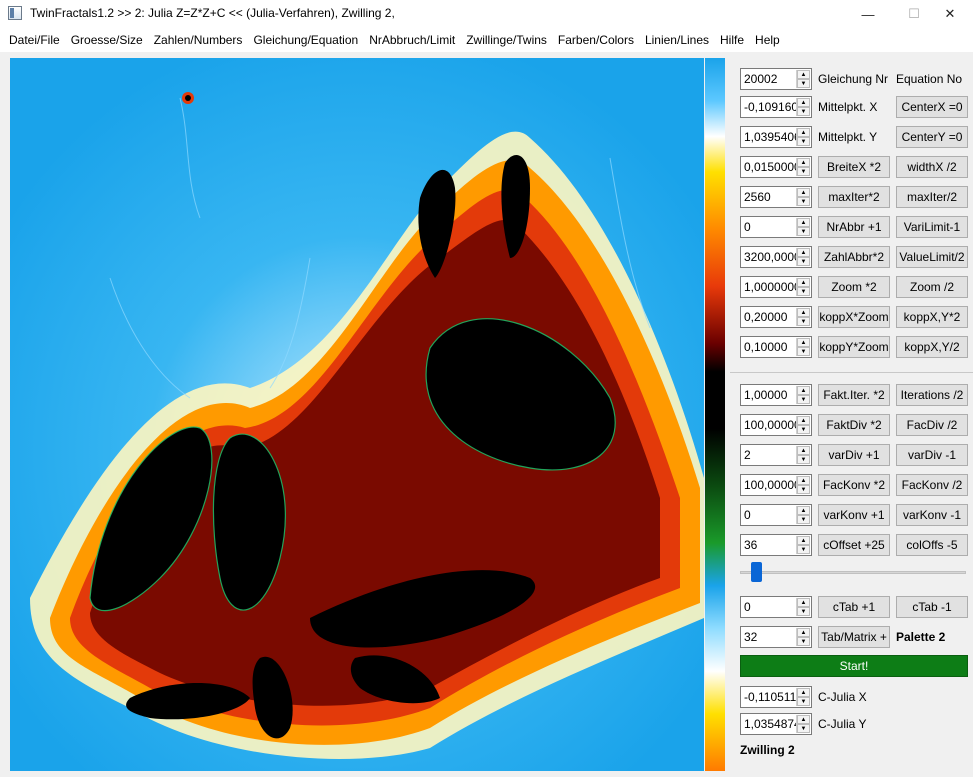 The height and width of the screenshot is (777, 973). I want to click on menu-numbers: Zahlen/Numbers, so click(198, 40).